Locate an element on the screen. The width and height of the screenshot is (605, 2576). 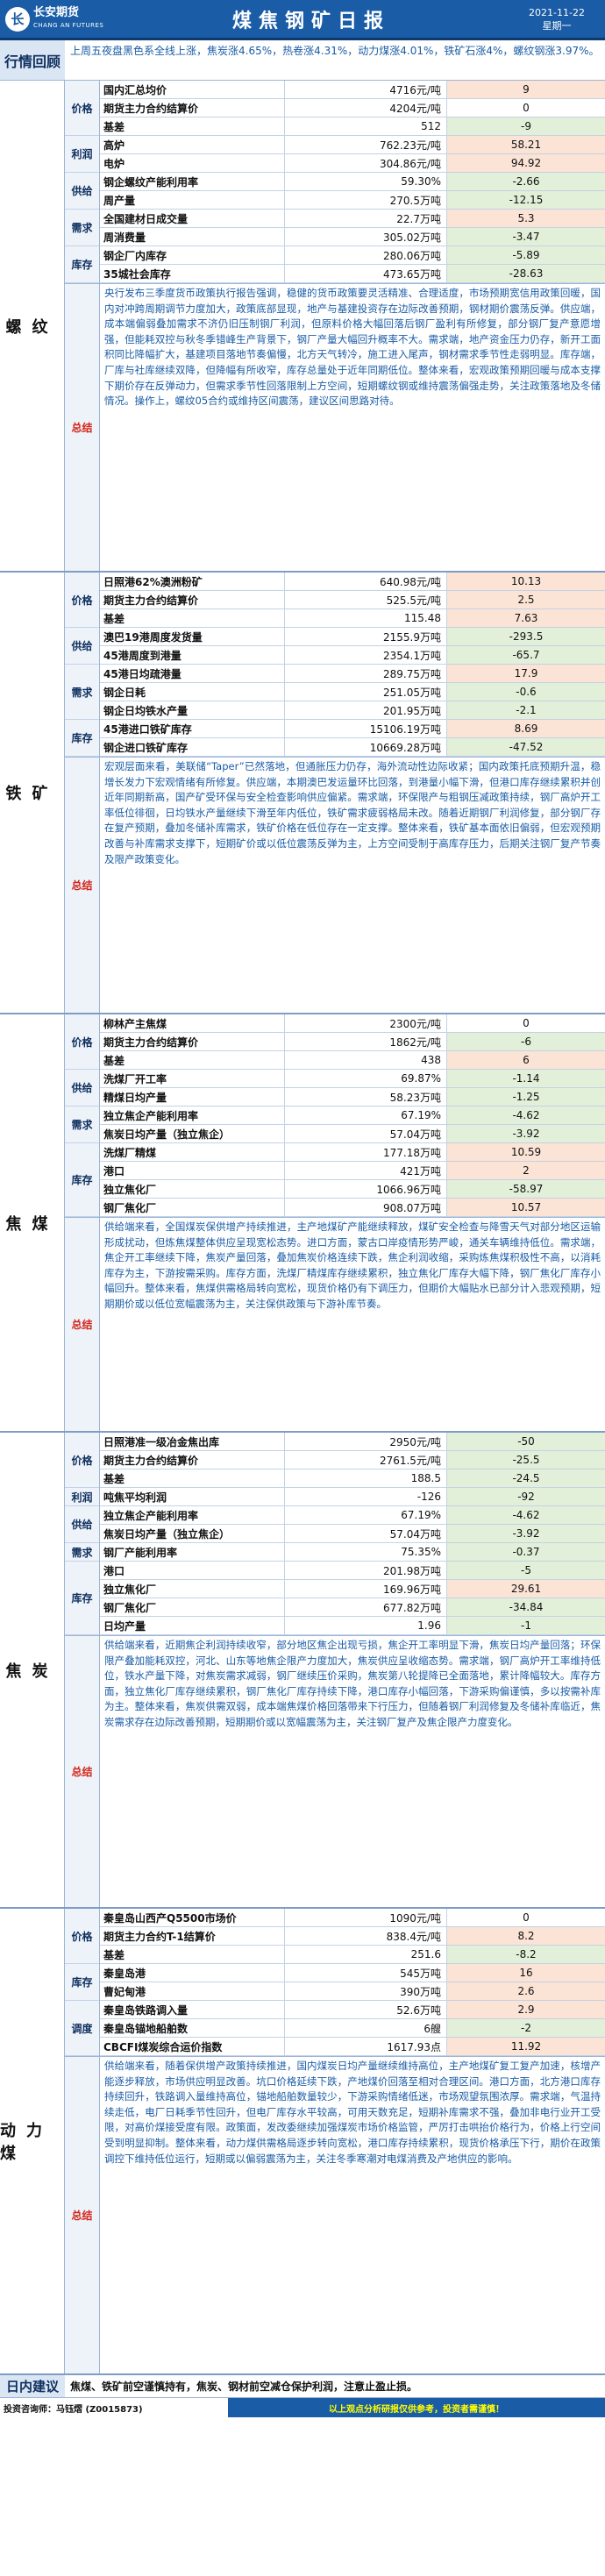
indicator-change: -12.15 is located at coordinates (526, 200).